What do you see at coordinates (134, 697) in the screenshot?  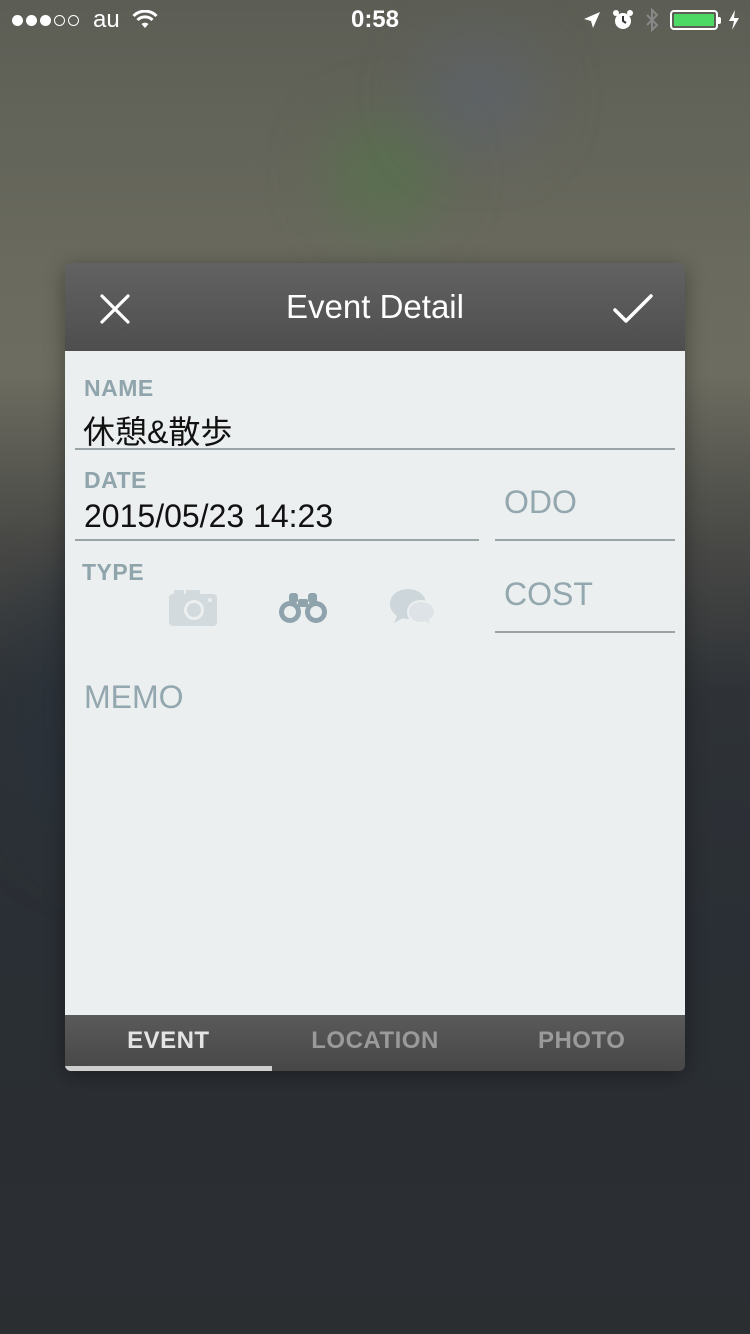 I see `memo-input: MEMO` at bounding box center [134, 697].